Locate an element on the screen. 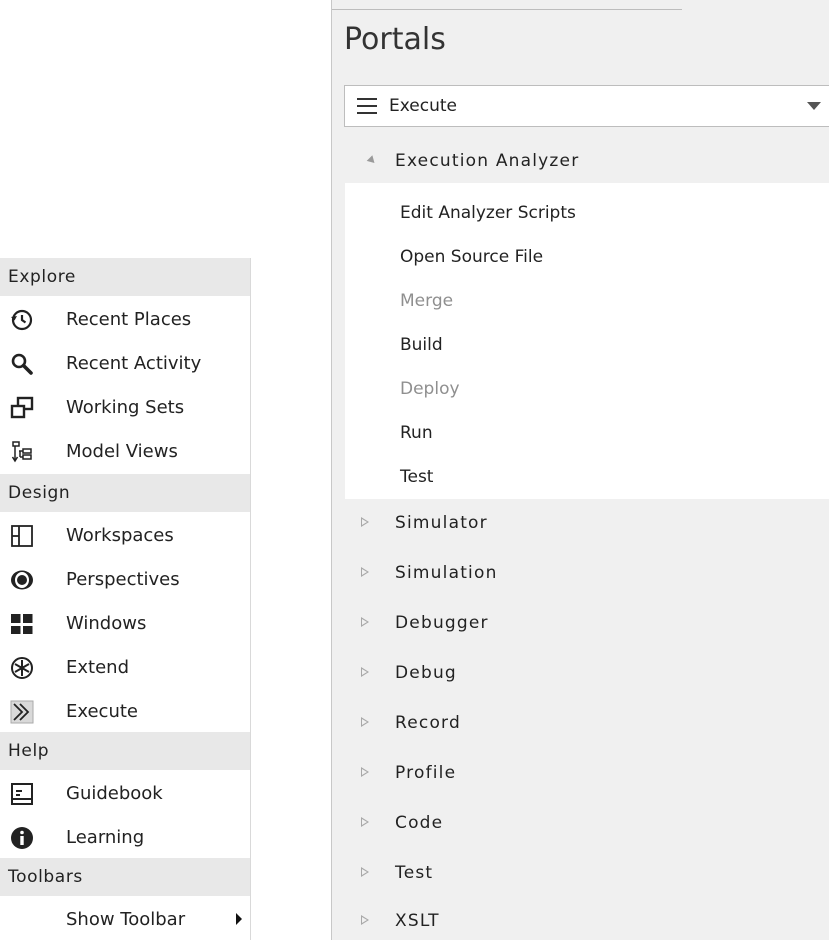  dropdown-arrow-icon is located at coordinates (814, 106).